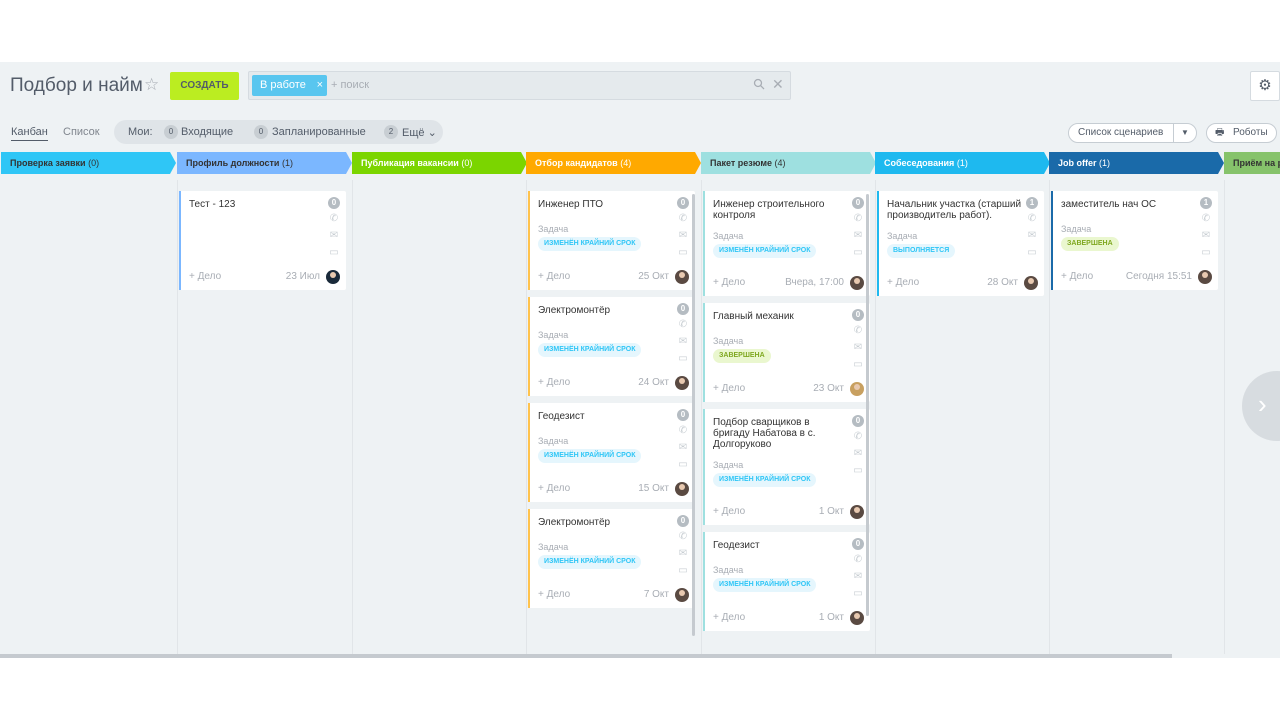 The image size is (1280, 720). I want to click on settings-gear-icon: ⚙, so click(1265, 86).